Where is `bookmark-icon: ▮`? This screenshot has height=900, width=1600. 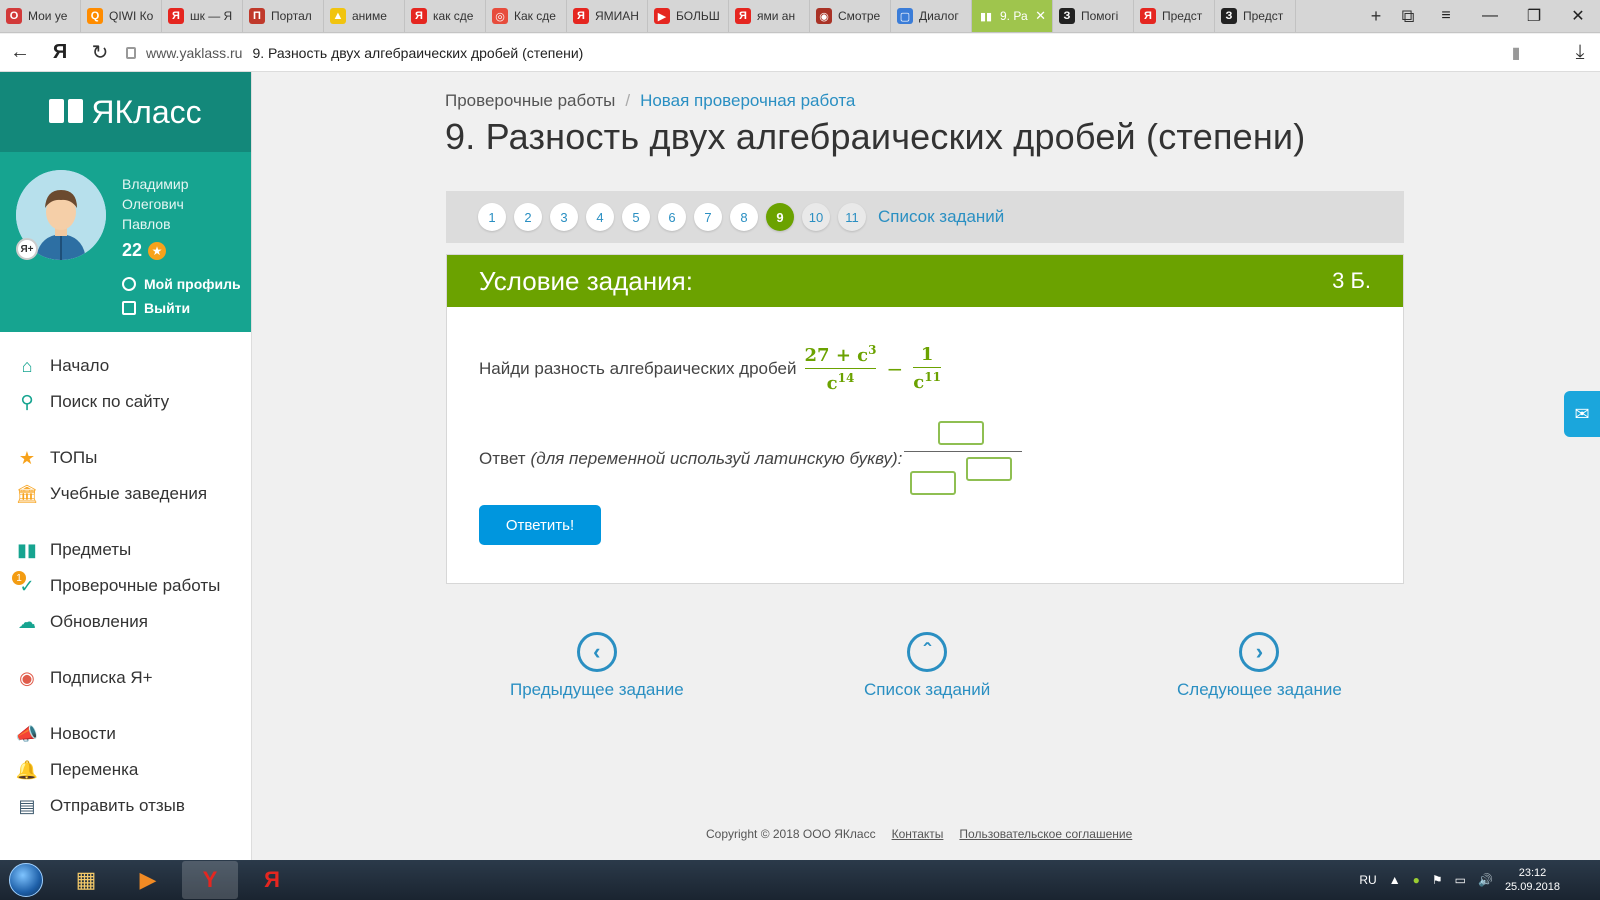
bookmark-icon: ▮ is located at coordinates (1516, 53).